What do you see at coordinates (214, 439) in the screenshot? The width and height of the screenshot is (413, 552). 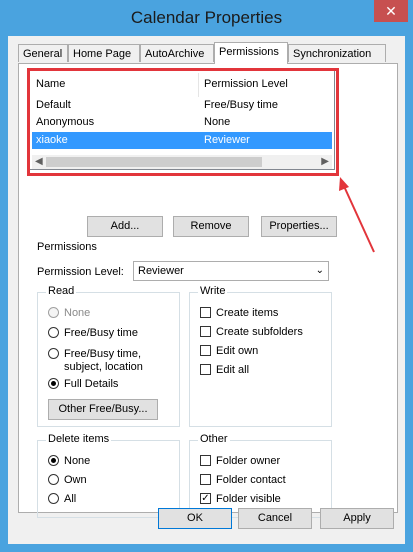 I see `other-group-title: Other` at bounding box center [214, 439].